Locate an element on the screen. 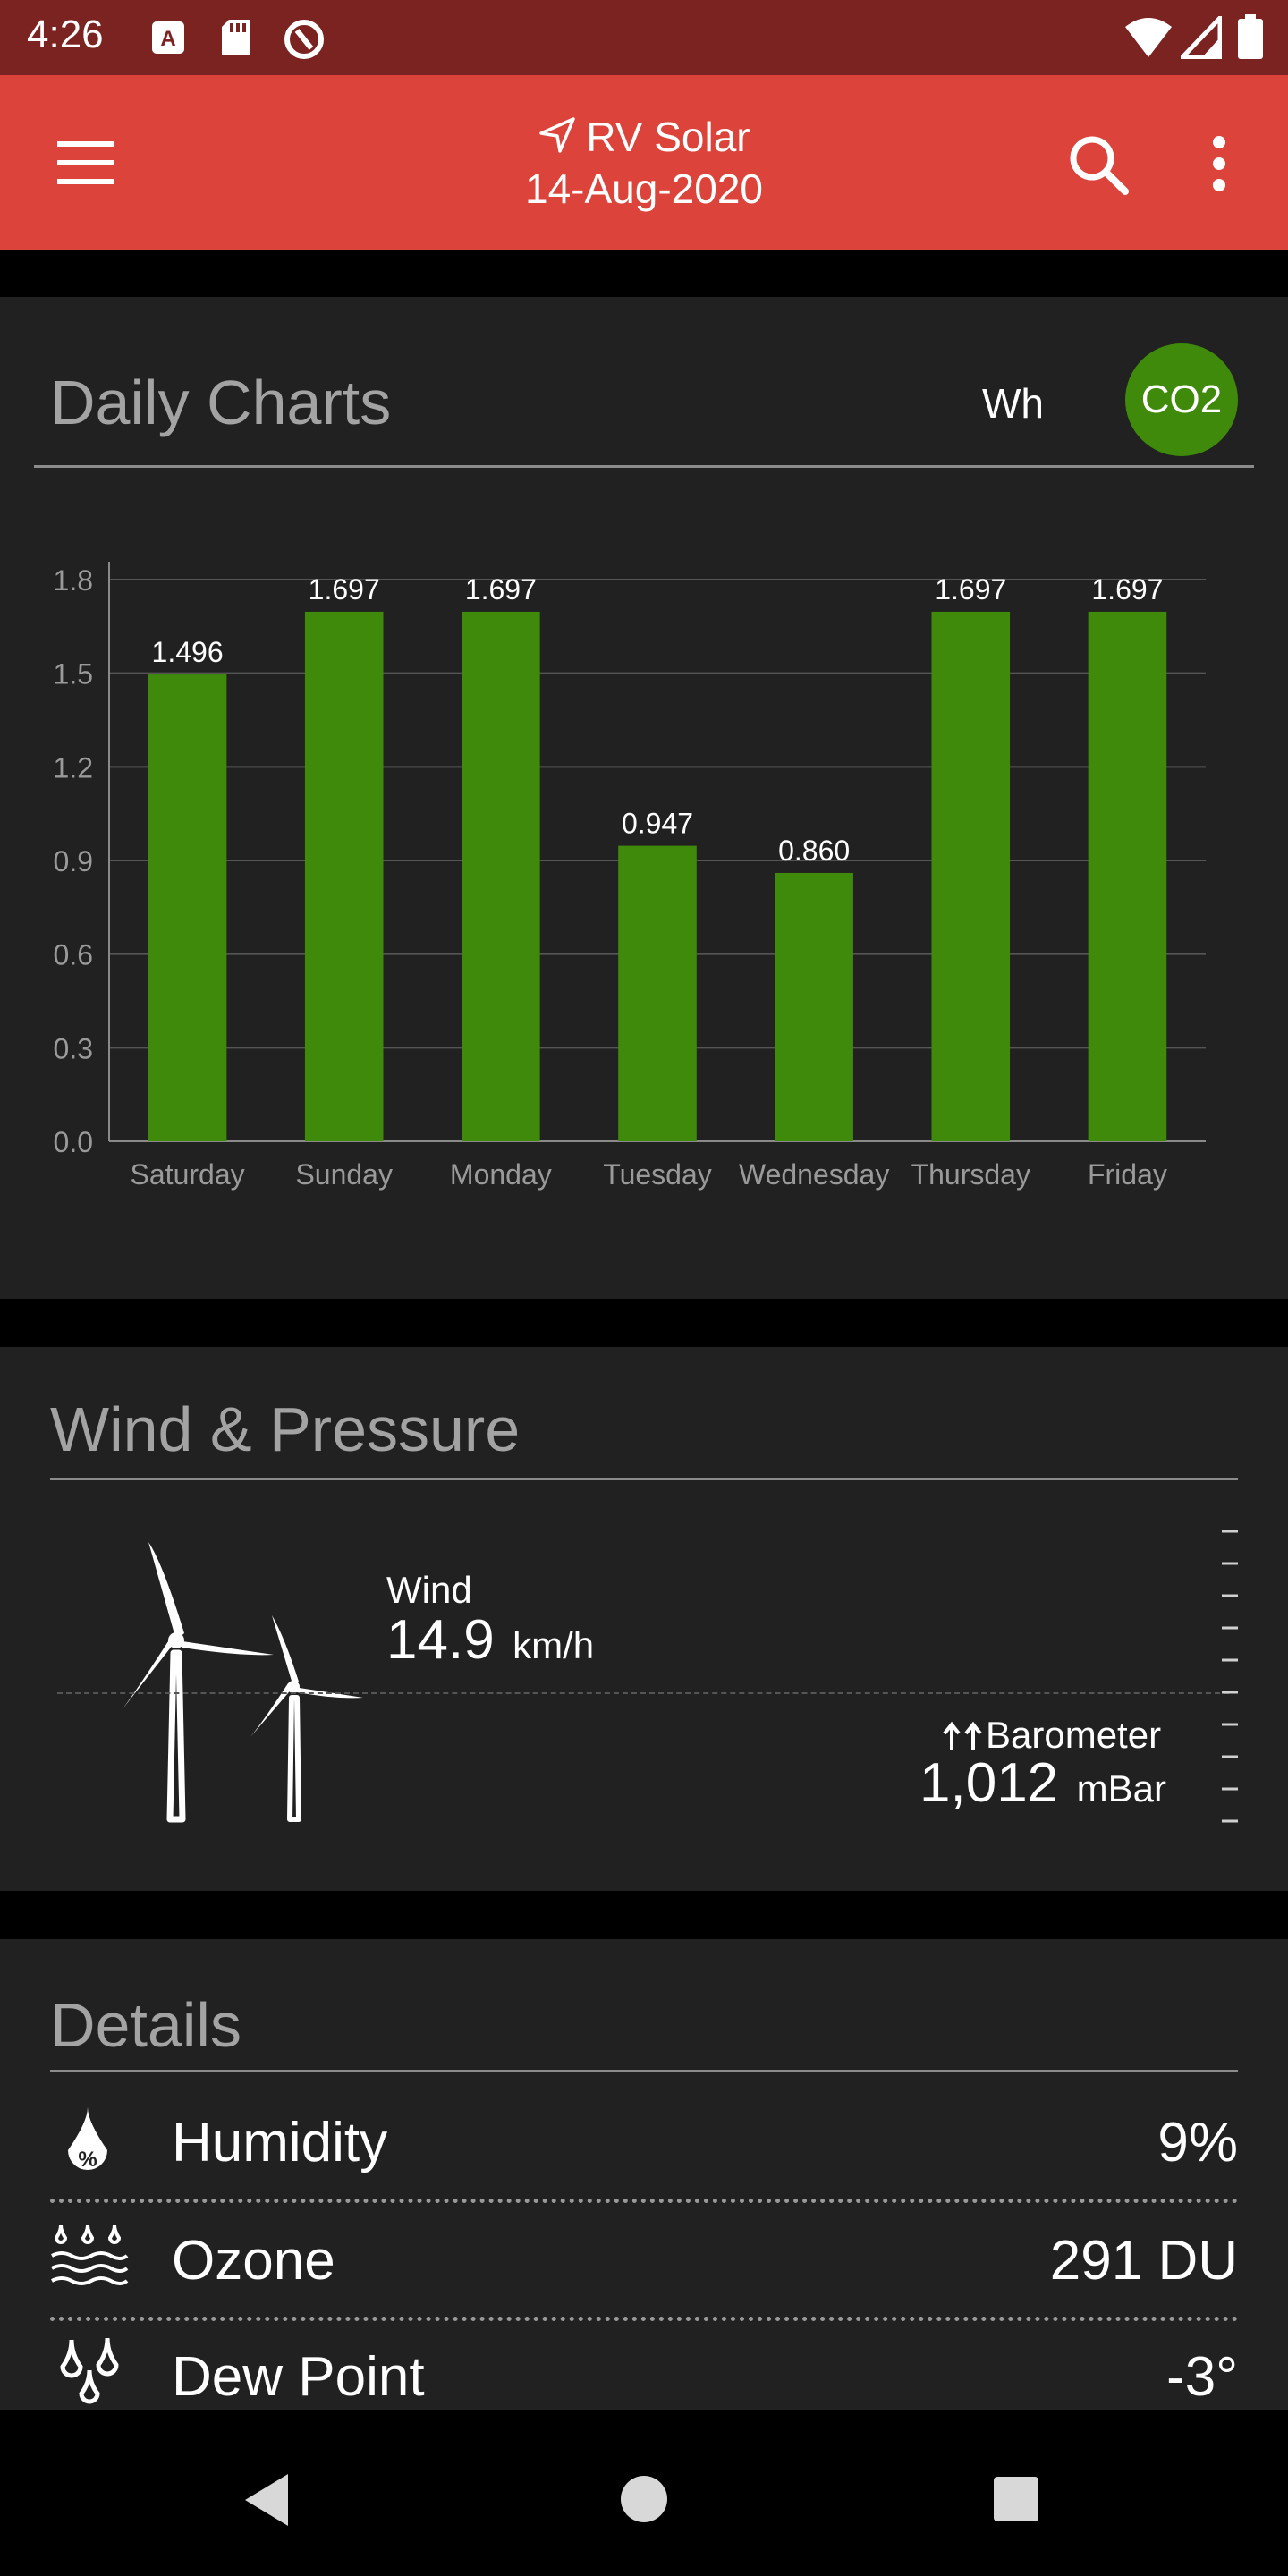 The height and width of the screenshot is (2576, 1288). detail-label: Ozone is located at coordinates (253, 2261).